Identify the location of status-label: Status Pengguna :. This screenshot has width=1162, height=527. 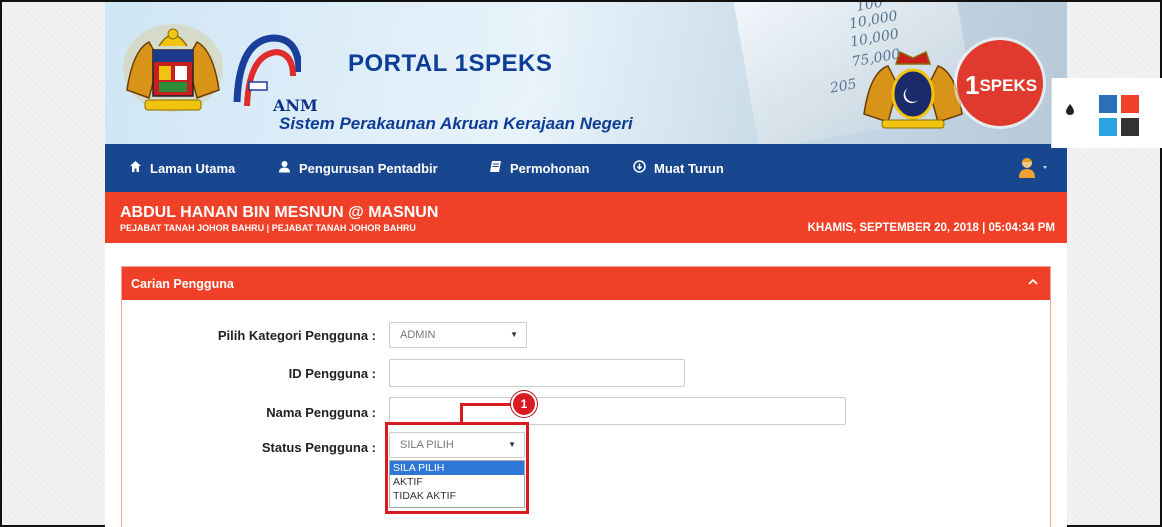
(318, 447).